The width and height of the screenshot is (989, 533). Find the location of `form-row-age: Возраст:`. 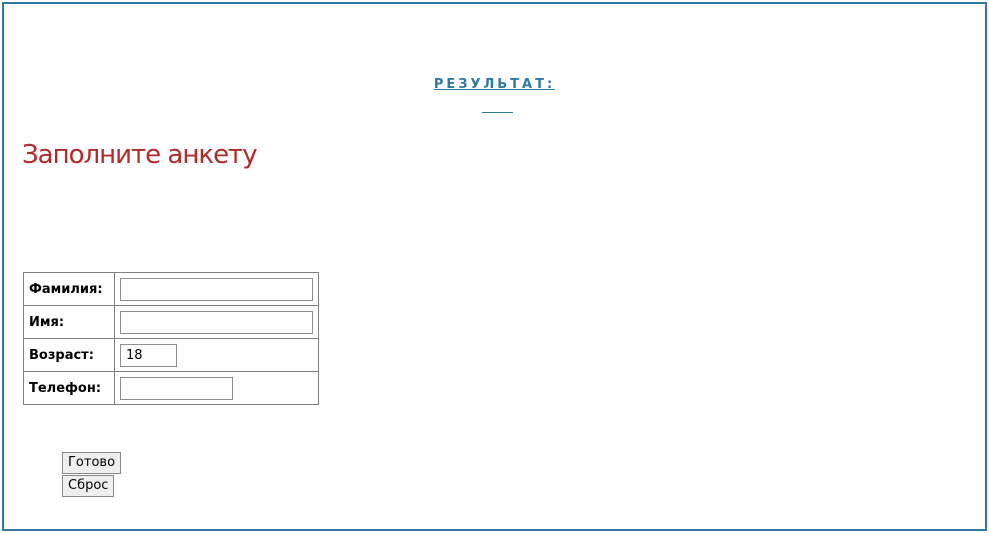

form-row-age: Возраст: is located at coordinates (171, 355).